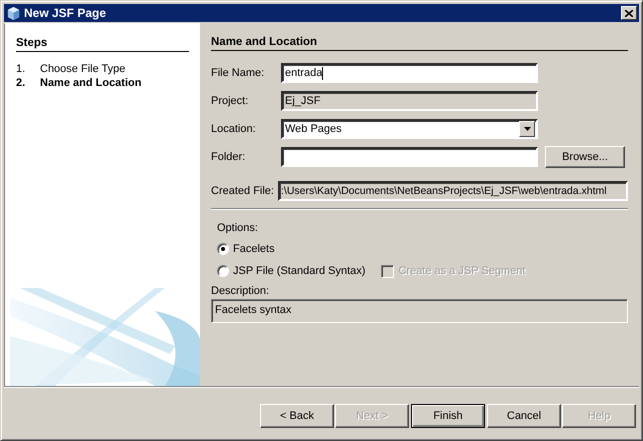 This screenshot has width=643, height=441. Describe the element at coordinates (419, 311) in the screenshot. I see `description-box: Facelets syntax` at that location.